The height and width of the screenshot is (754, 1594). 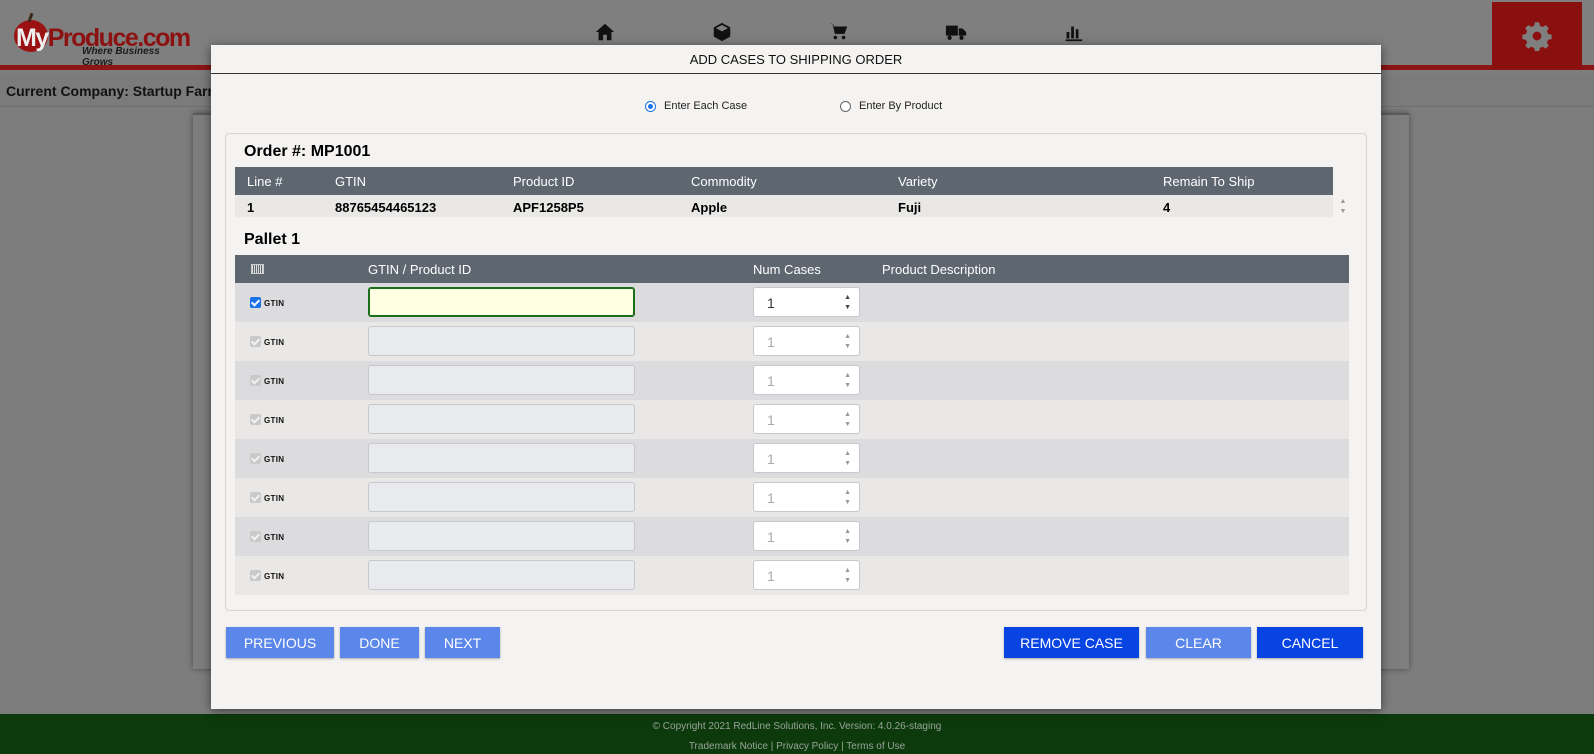 I want to click on col-gtin: GTIN, so click(x=351, y=181).